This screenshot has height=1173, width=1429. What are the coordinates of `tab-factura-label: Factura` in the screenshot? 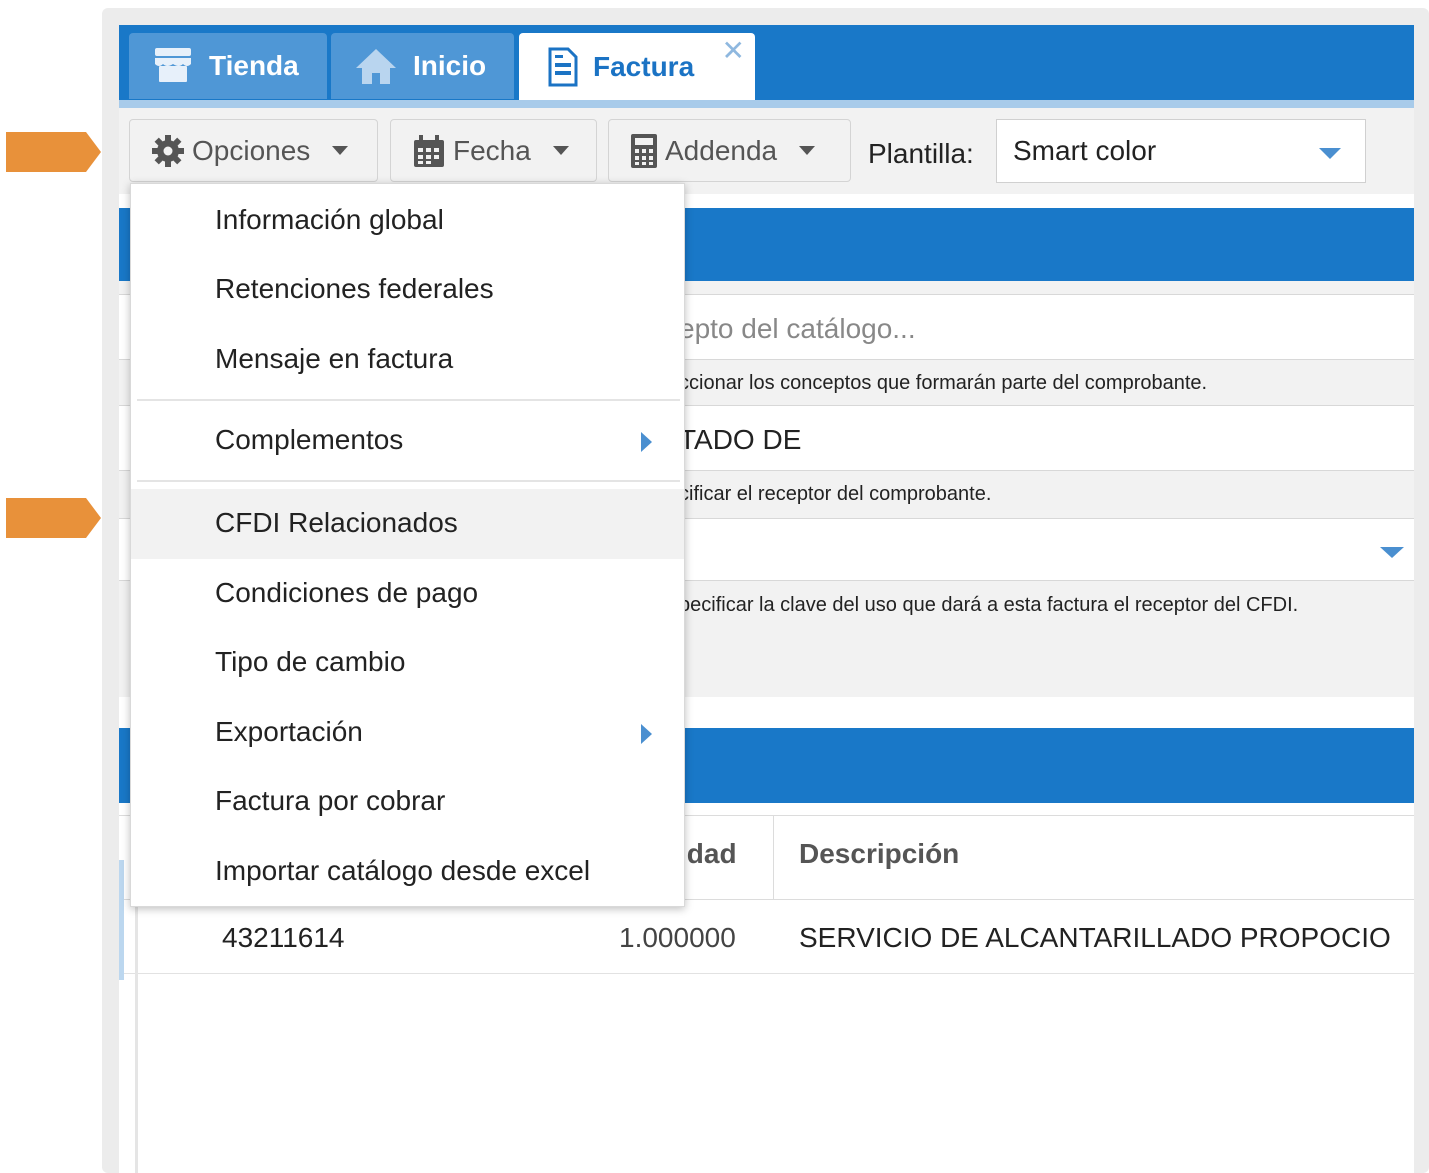 It's located at (644, 66).